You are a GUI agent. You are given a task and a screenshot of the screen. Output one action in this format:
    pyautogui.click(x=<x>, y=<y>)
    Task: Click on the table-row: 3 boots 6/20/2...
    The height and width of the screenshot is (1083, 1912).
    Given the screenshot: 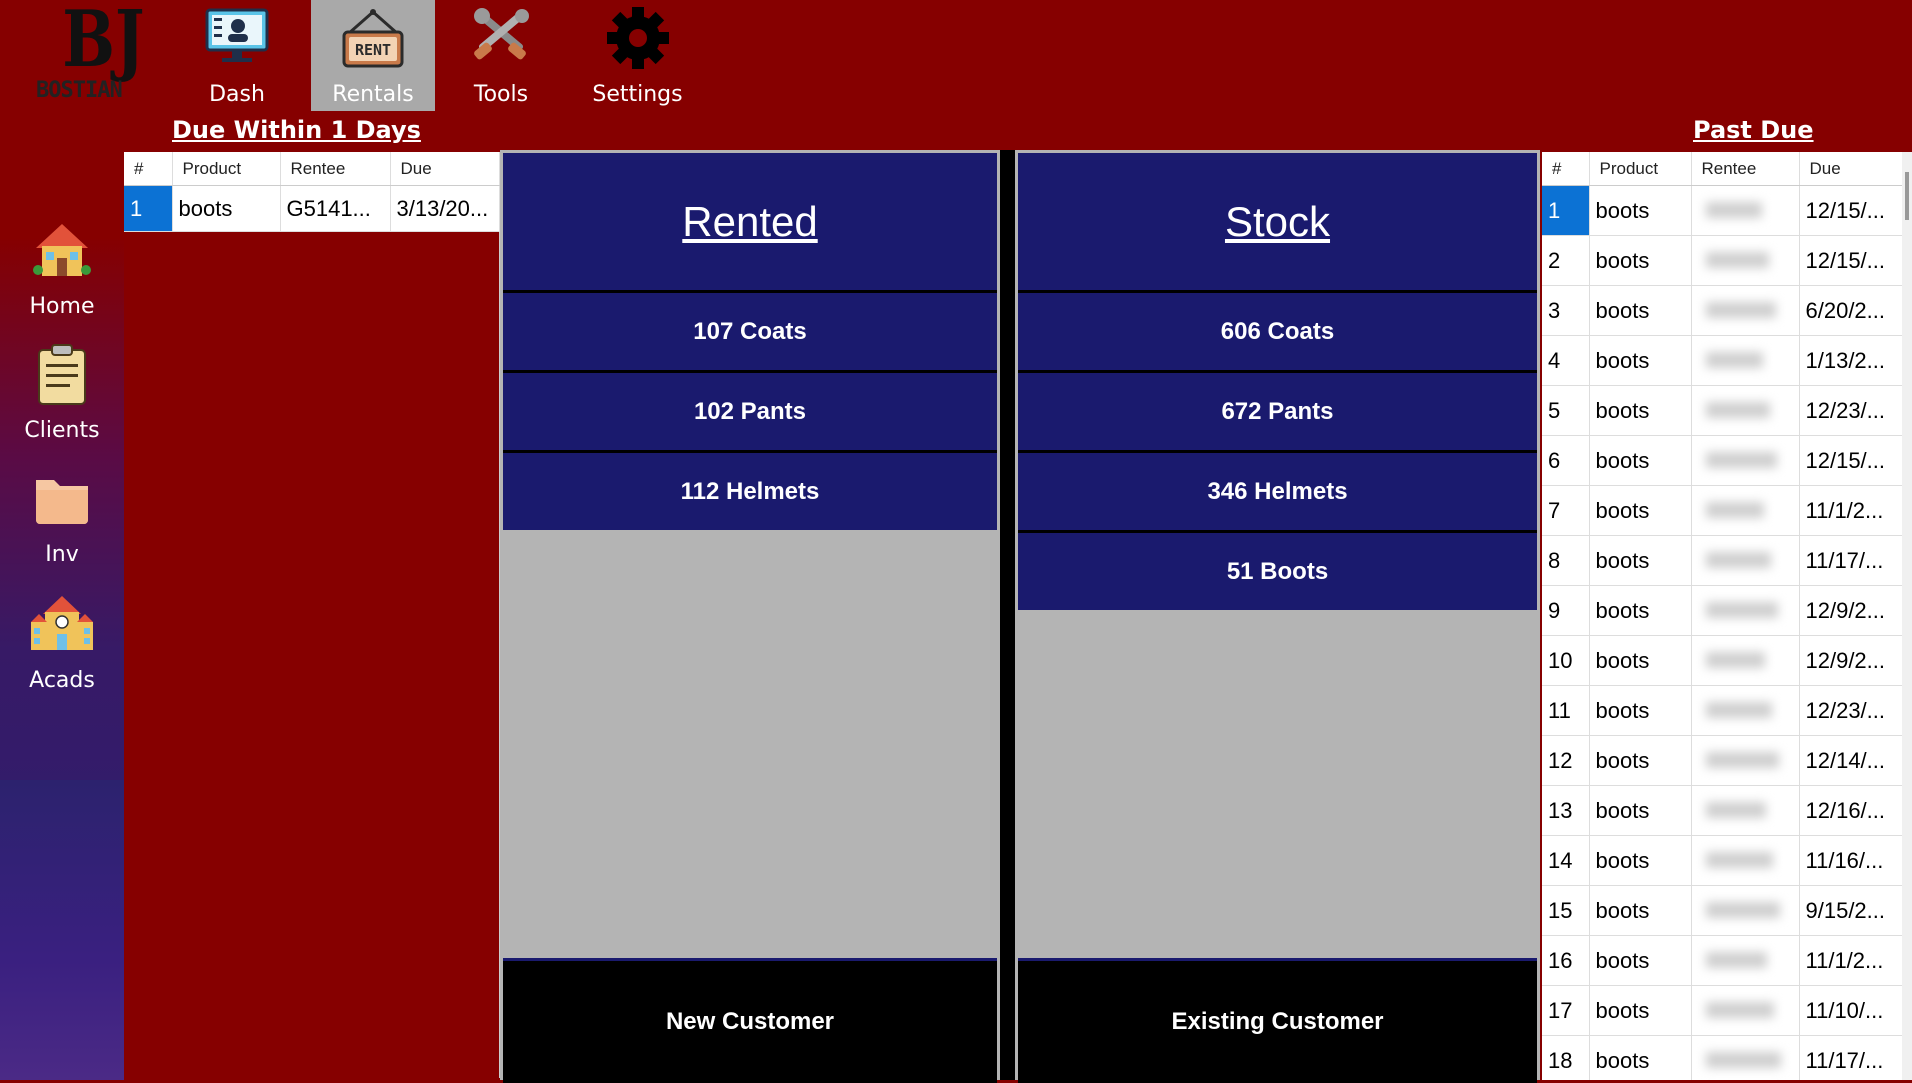 What is the action you would take?
    pyautogui.click(x=1722, y=310)
    